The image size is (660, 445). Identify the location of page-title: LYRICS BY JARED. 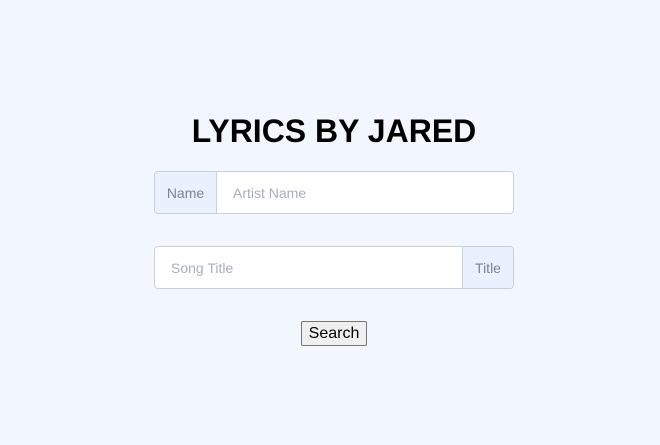
(334, 131).